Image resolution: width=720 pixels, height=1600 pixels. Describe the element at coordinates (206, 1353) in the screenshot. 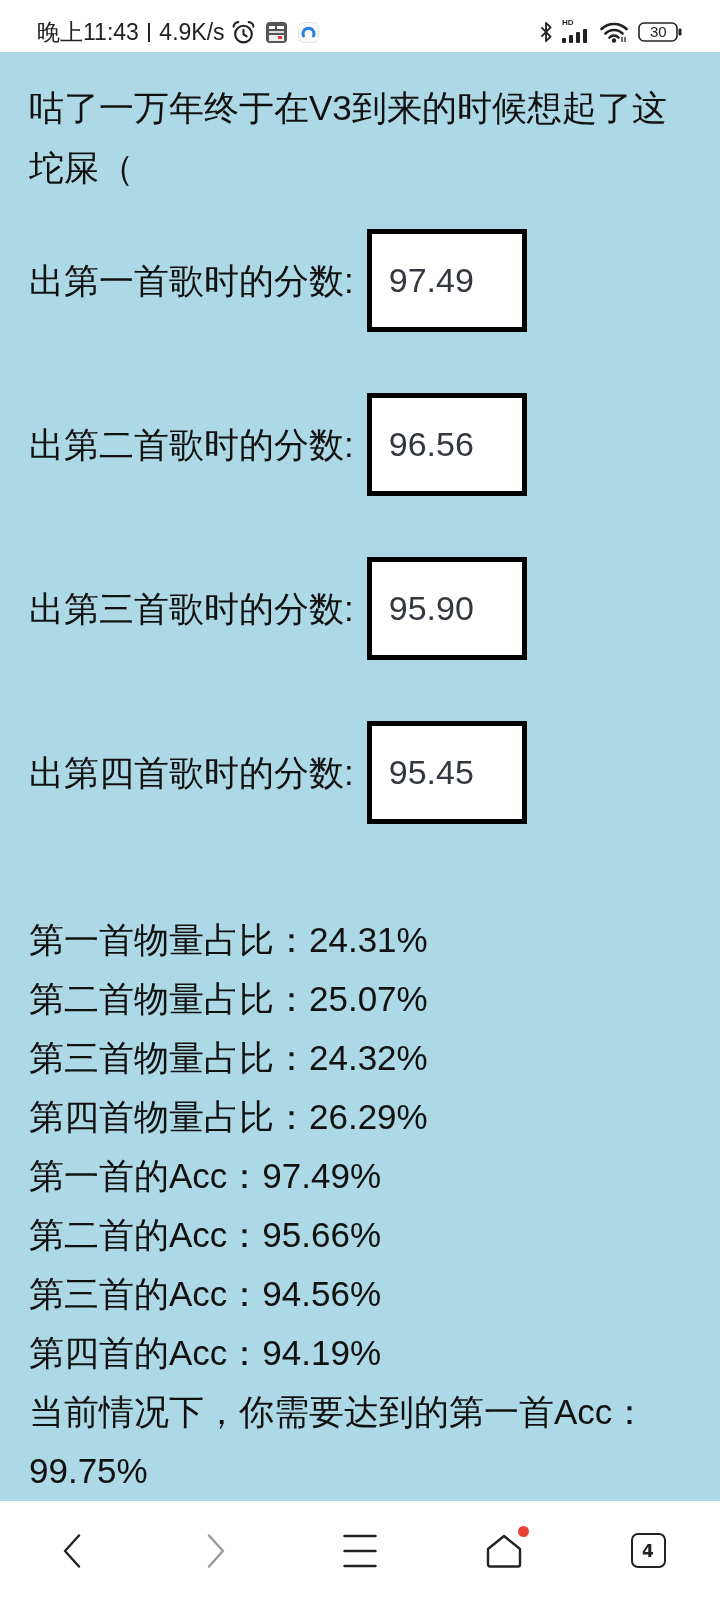

I see `result-text: 第四首的Acc：94.19%` at that location.